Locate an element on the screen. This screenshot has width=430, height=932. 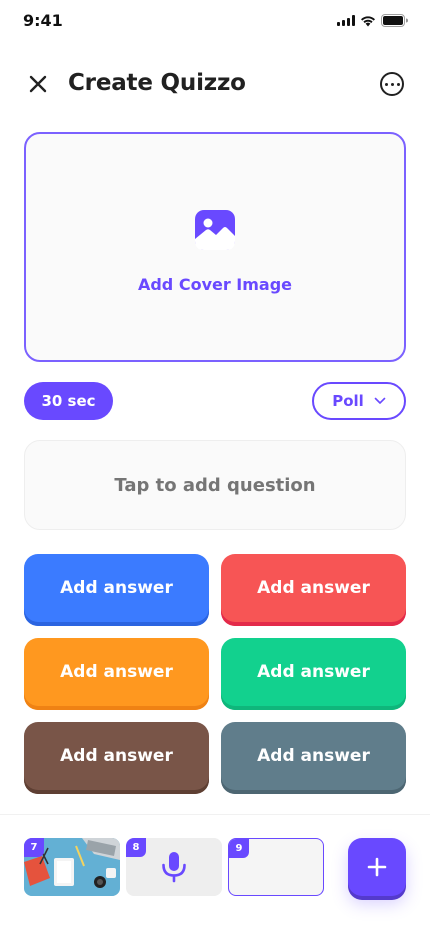
slides-strip: 7 8 9 is located at coordinates (174, 867).